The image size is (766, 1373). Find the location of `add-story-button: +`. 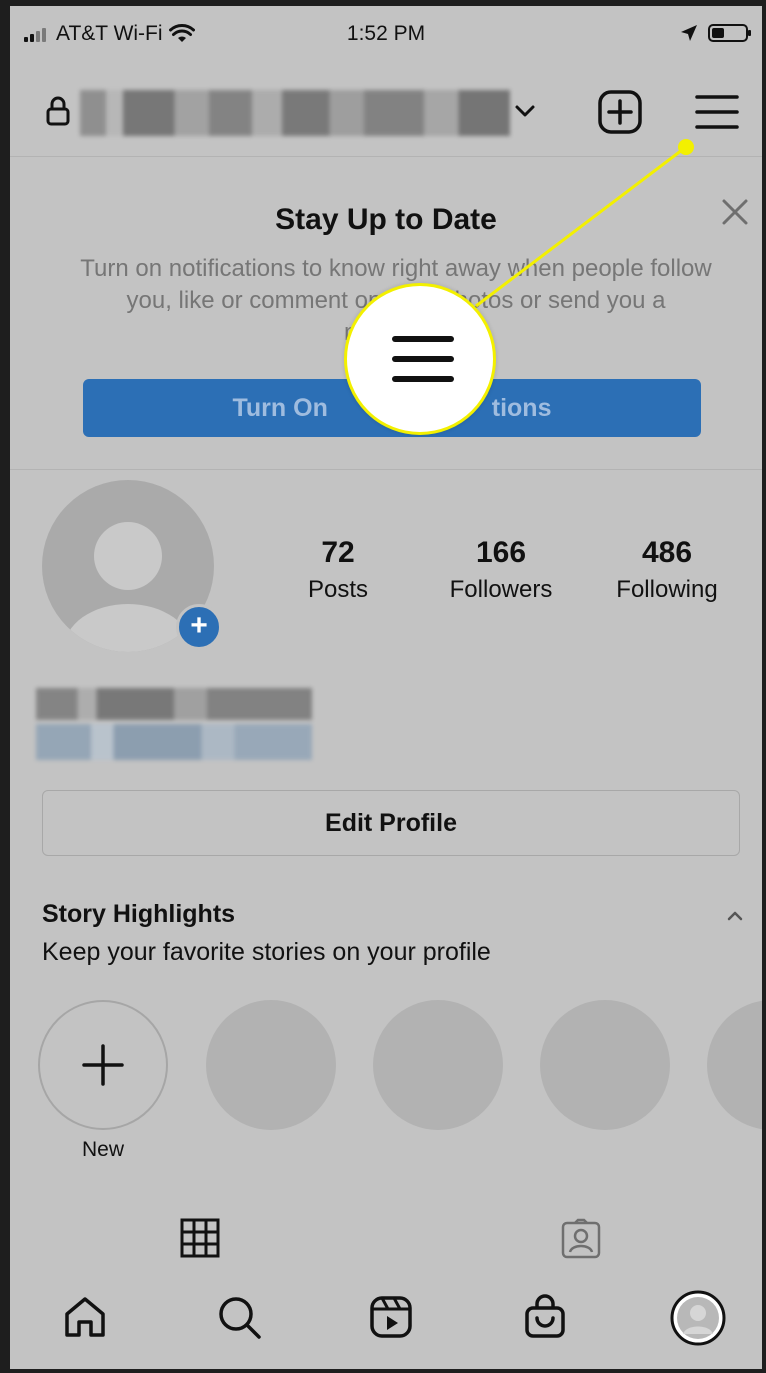

add-story-button: + is located at coordinates (199, 627).